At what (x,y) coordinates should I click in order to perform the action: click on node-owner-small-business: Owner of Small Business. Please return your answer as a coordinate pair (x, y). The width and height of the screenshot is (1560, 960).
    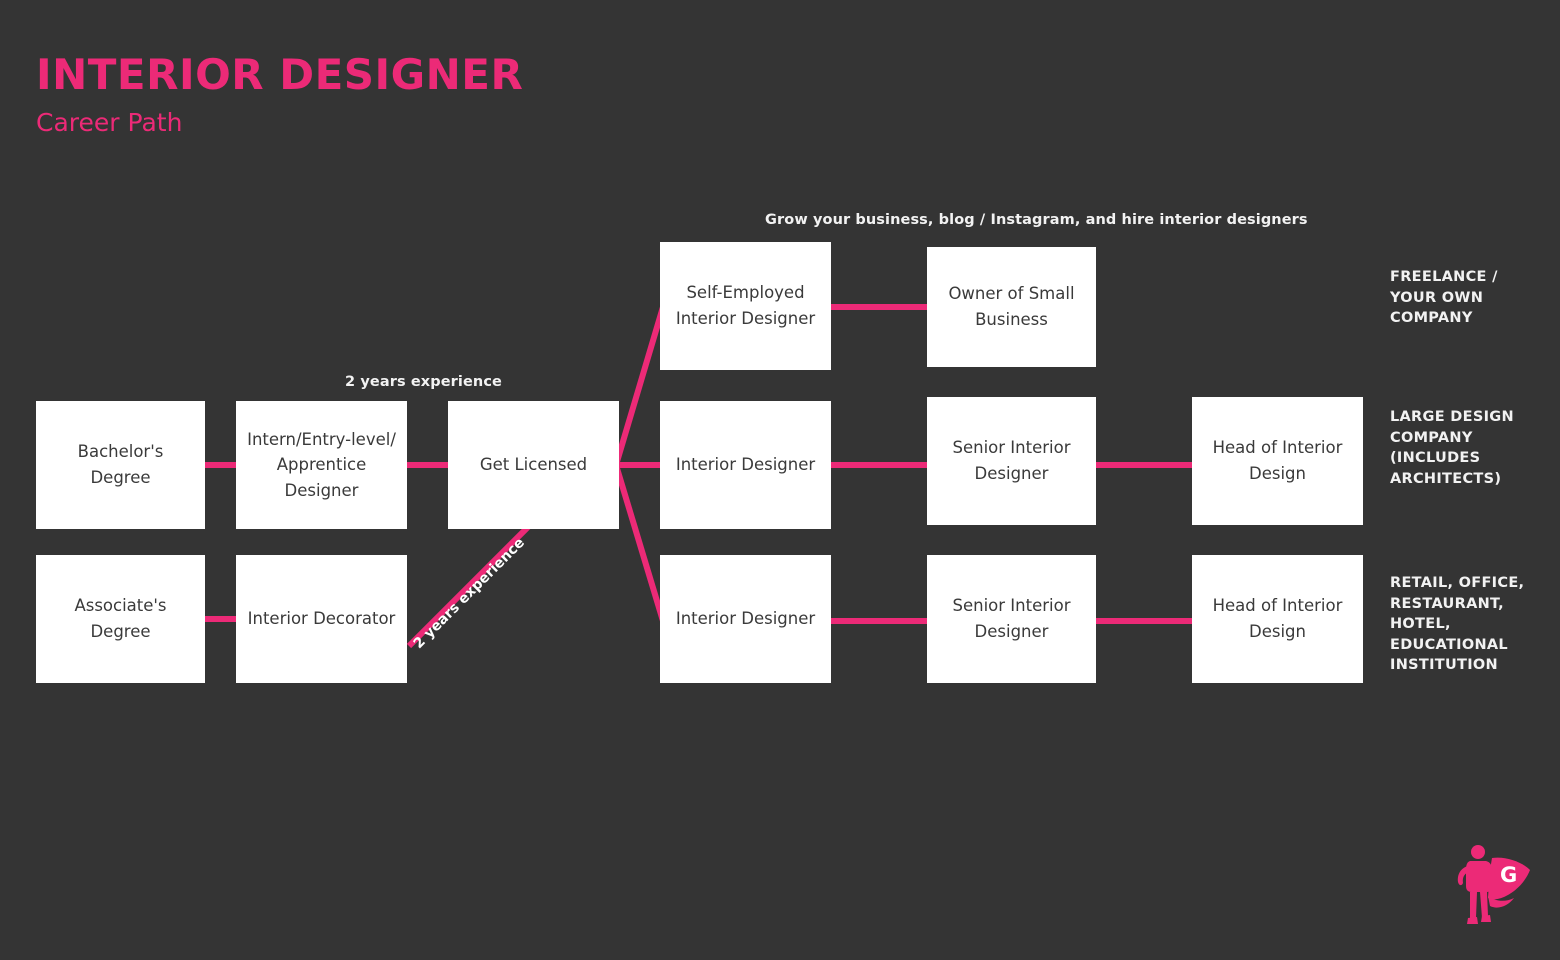
    Looking at the image, I should click on (1011, 307).